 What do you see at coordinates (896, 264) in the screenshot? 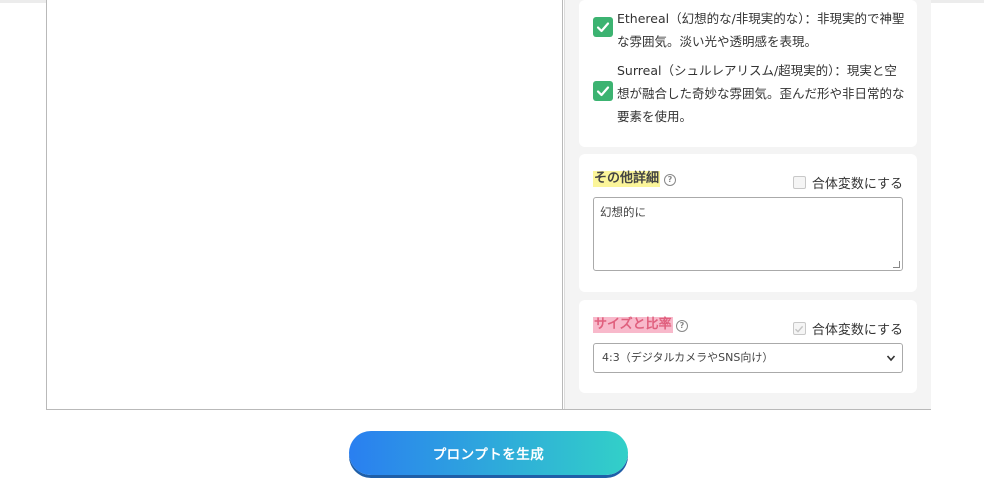
I see `resize-handle` at bounding box center [896, 264].